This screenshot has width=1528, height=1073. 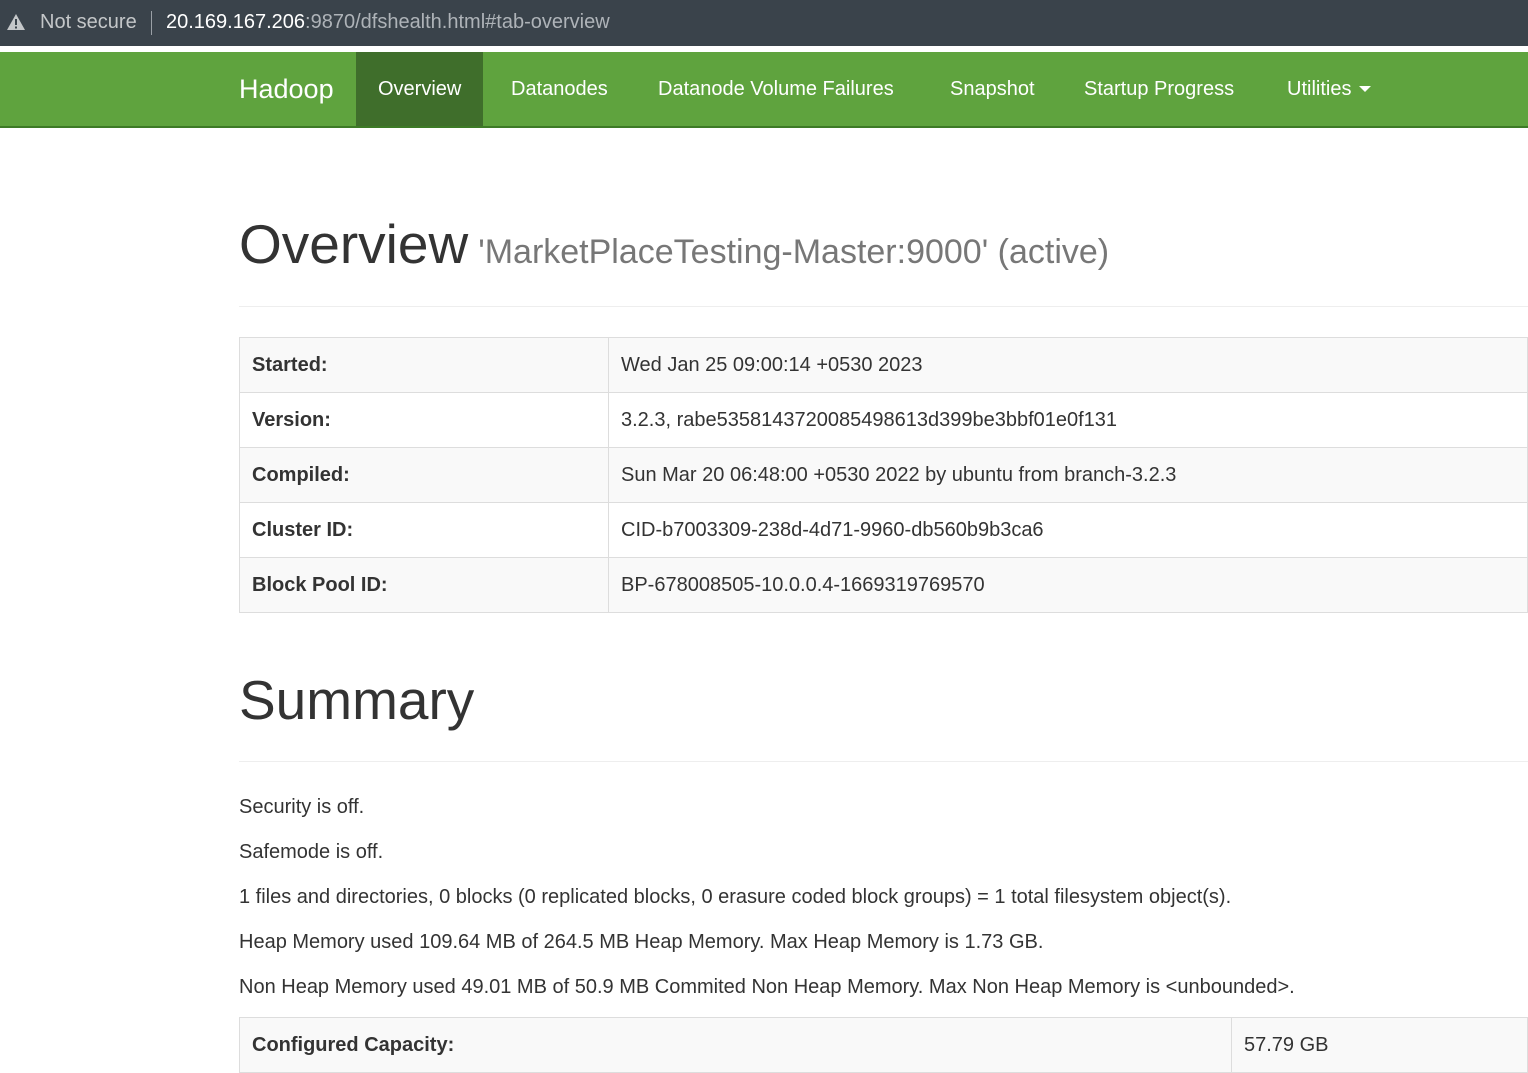 I want to click on url-host: 20.169.167.206, so click(x=236, y=22).